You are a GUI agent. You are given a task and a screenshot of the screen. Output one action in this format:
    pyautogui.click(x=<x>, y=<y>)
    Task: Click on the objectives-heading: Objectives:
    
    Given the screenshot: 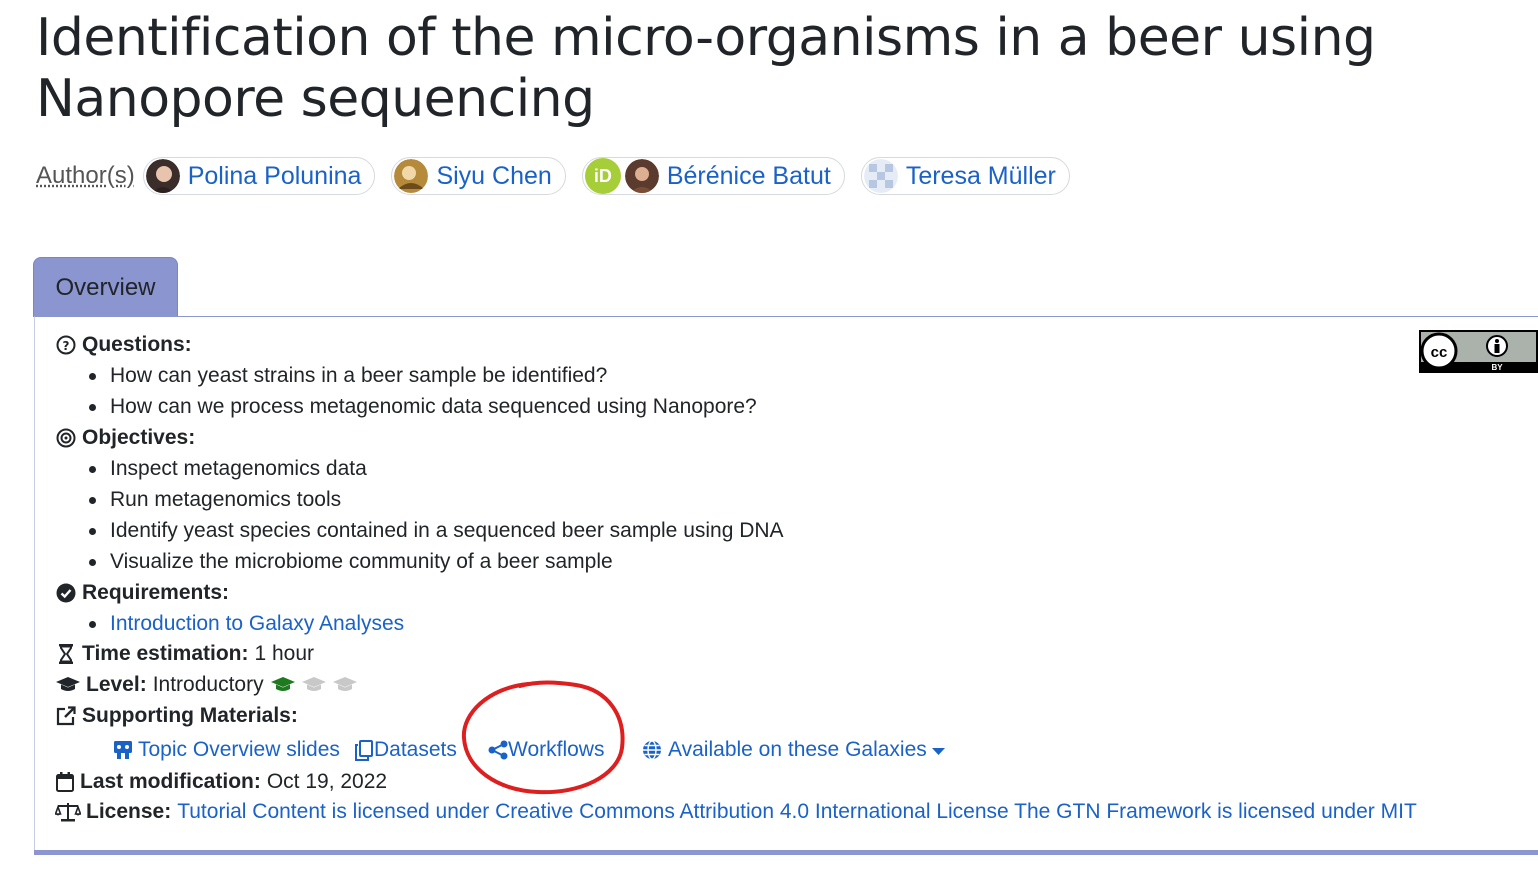 What is the action you would take?
    pyautogui.click(x=125, y=438)
    